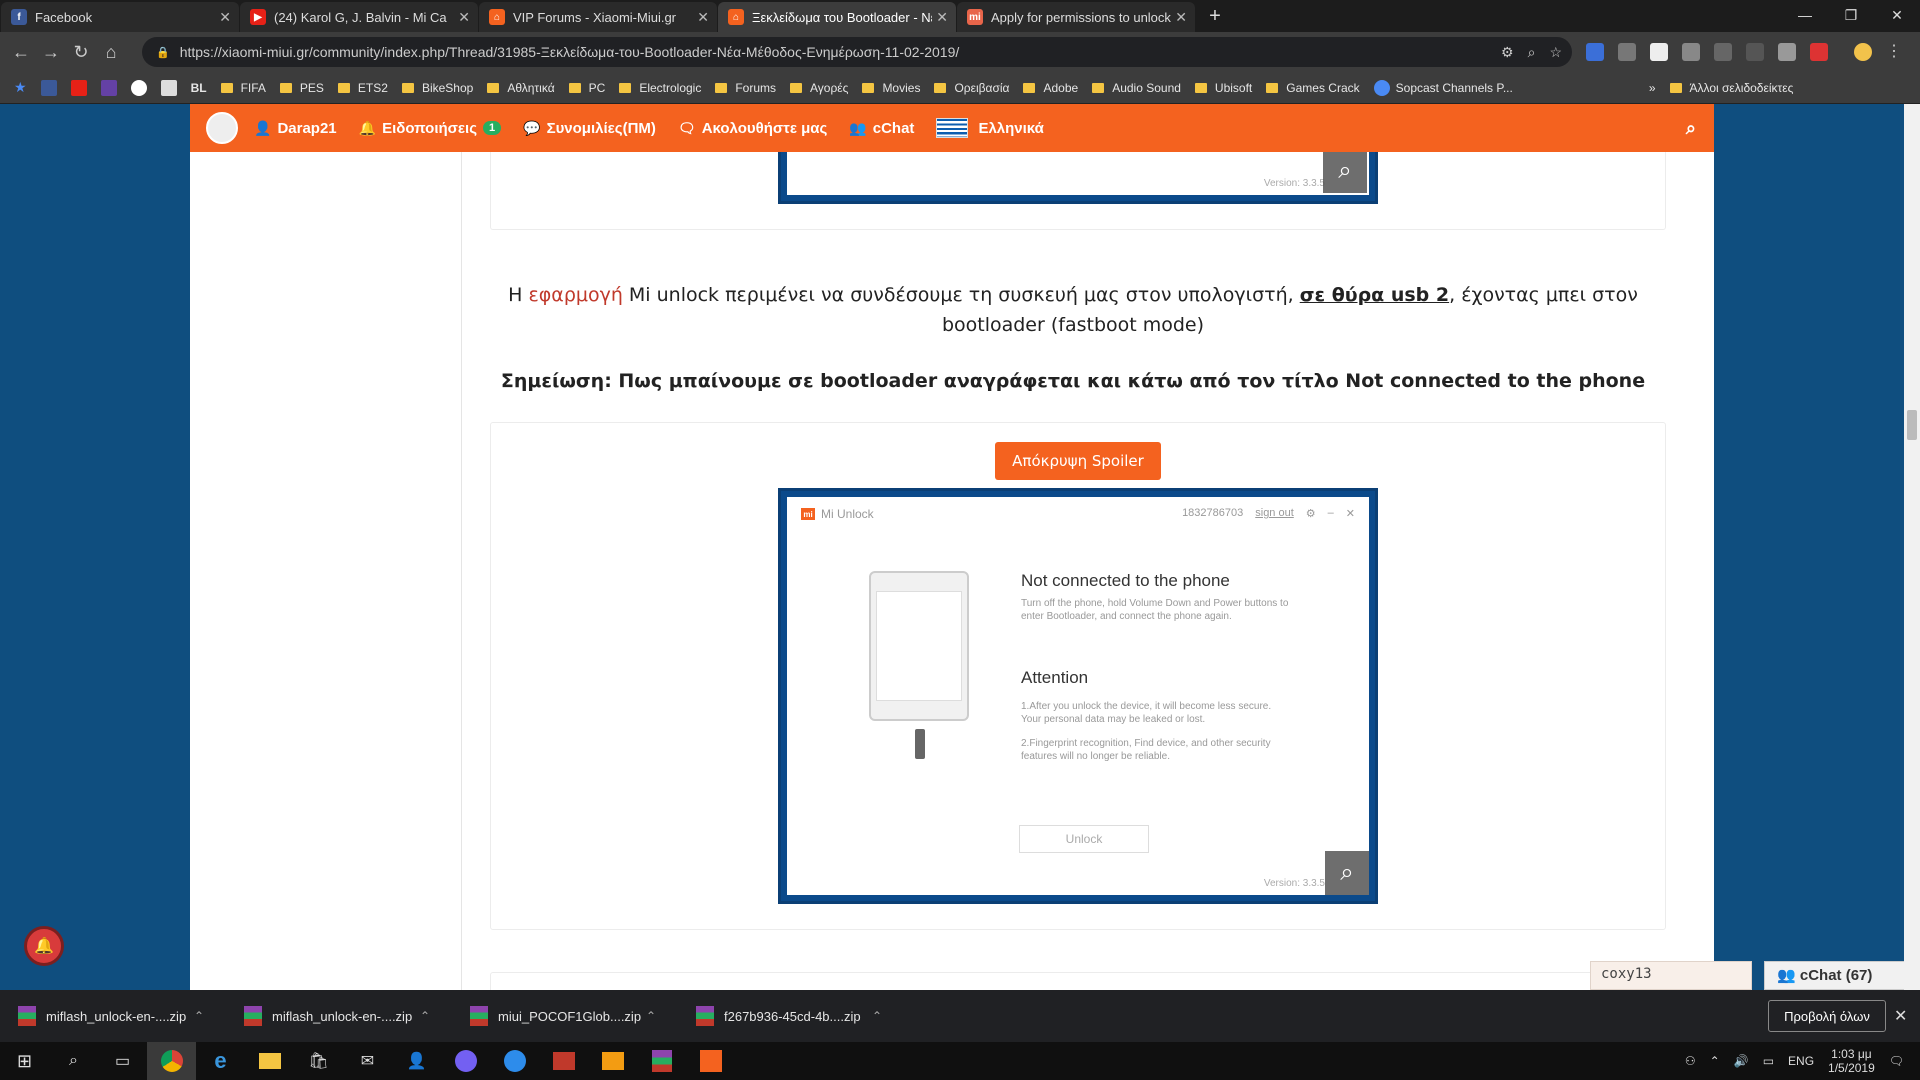  Describe the element at coordinates (362, 88) in the screenshot. I see `bookmark-folder: ETS2` at that location.